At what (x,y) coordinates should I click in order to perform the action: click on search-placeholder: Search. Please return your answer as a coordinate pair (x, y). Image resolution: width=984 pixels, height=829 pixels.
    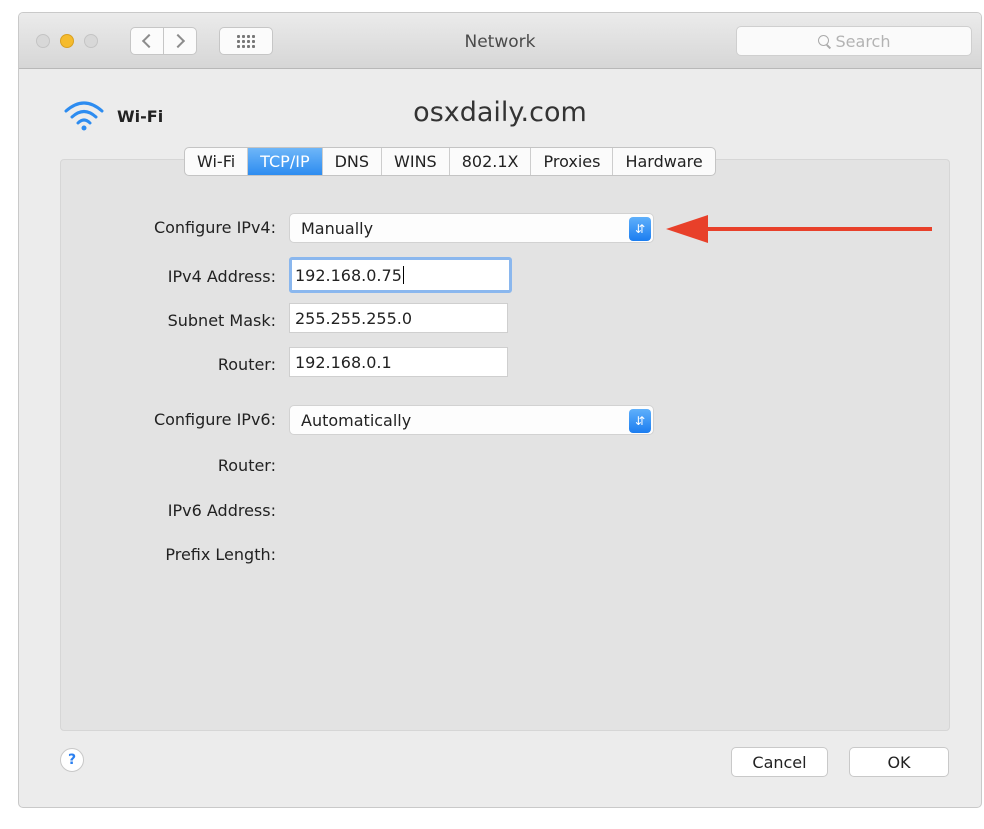
    Looking at the image, I should click on (863, 41).